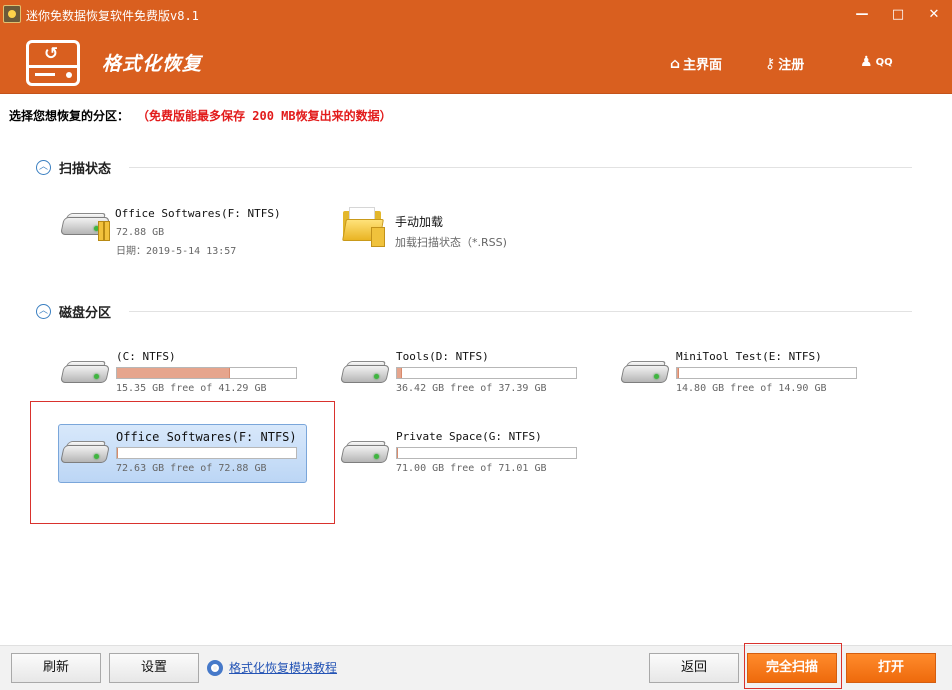 This screenshot has width=952, height=690. I want to click on select-partition-label: 选择您想恢复的分区：, so click(69, 116).